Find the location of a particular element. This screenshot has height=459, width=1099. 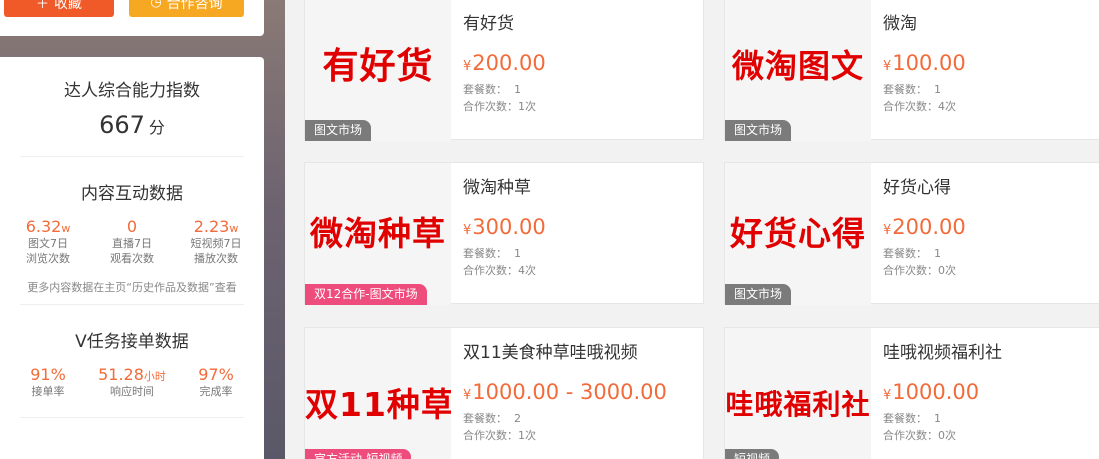

ability-title: 达人综合能力指数 is located at coordinates (132, 91).